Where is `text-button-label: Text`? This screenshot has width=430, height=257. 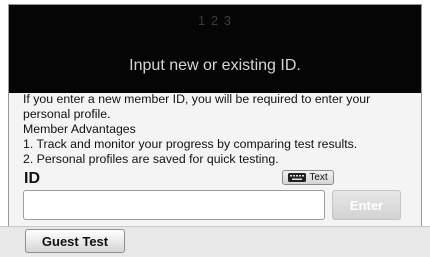 text-button-label: Text is located at coordinates (318, 177).